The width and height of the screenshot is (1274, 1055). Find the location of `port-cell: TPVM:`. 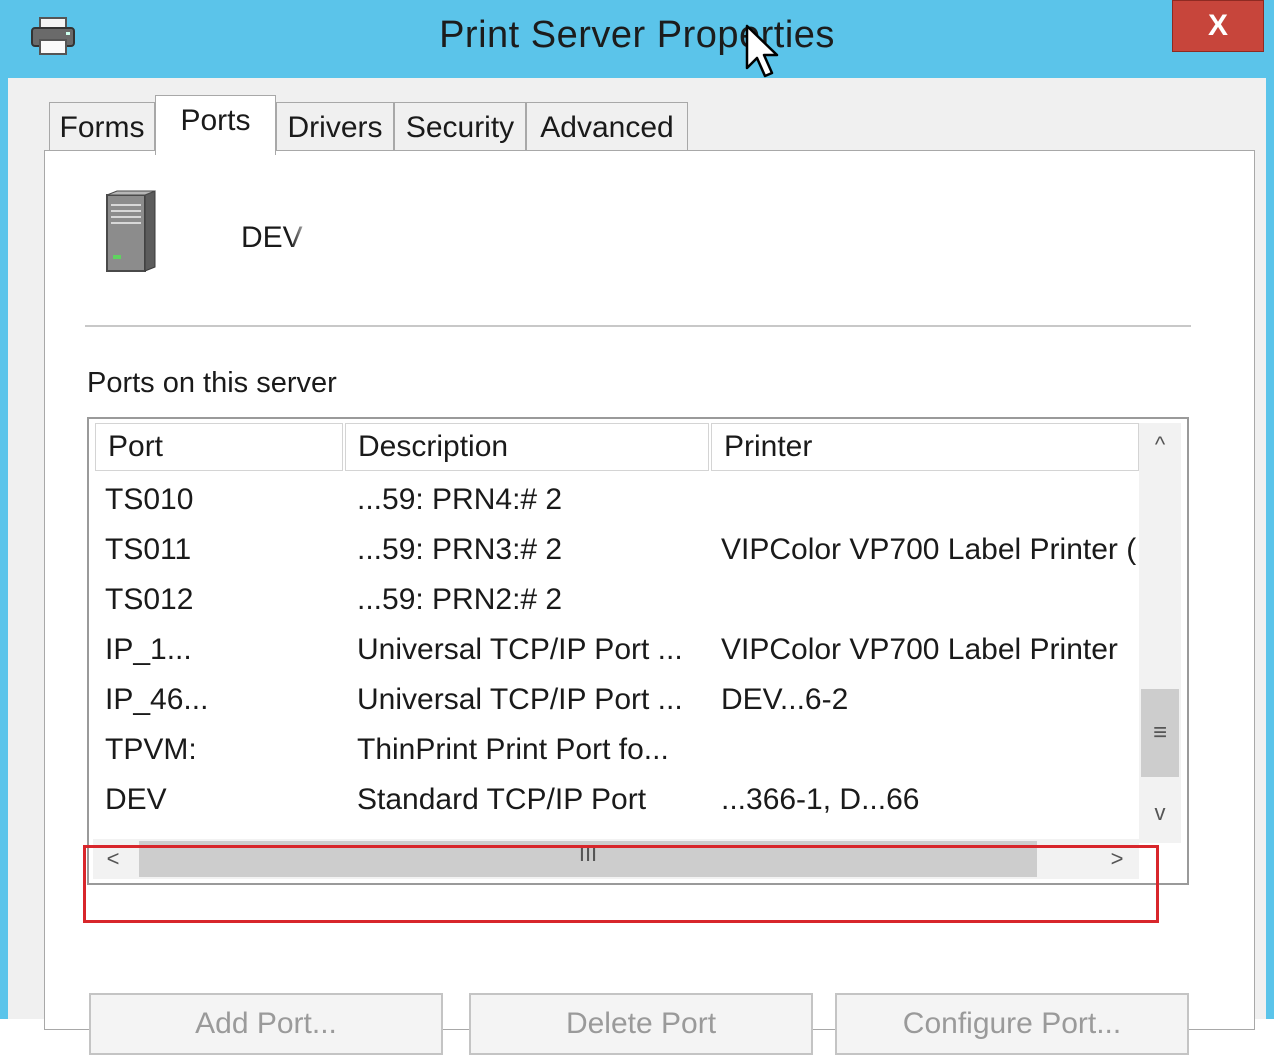

port-cell: TPVM: is located at coordinates (151, 749).